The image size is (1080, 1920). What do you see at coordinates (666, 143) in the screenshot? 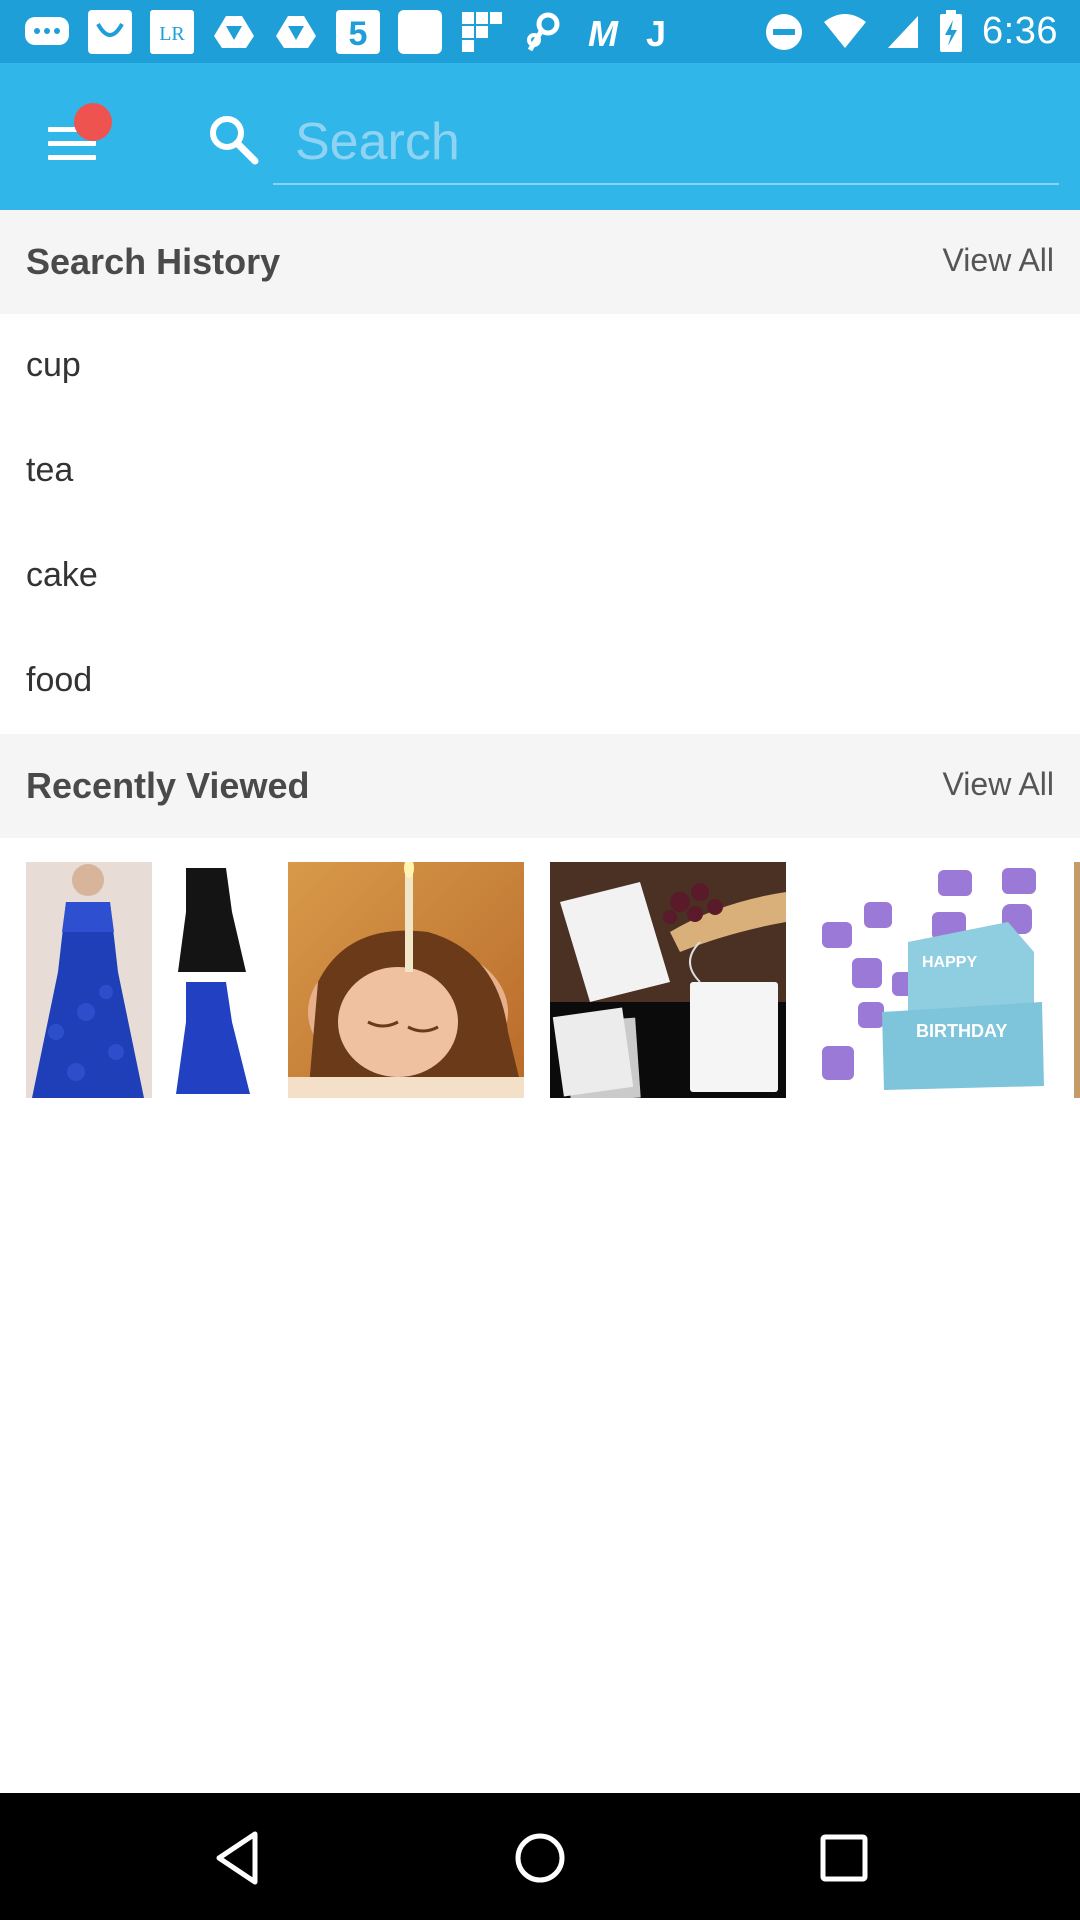
I see `search-input` at bounding box center [666, 143].